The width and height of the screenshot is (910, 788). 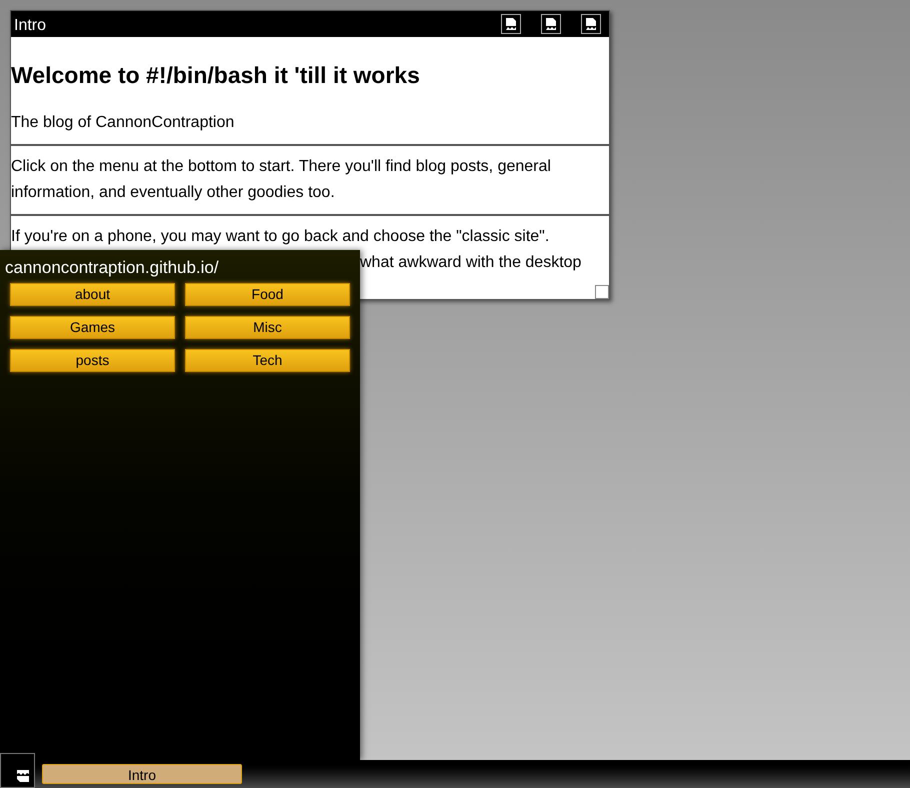 What do you see at coordinates (267, 360) in the screenshot?
I see `menu-button: Tech` at bounding box center [267, 360].